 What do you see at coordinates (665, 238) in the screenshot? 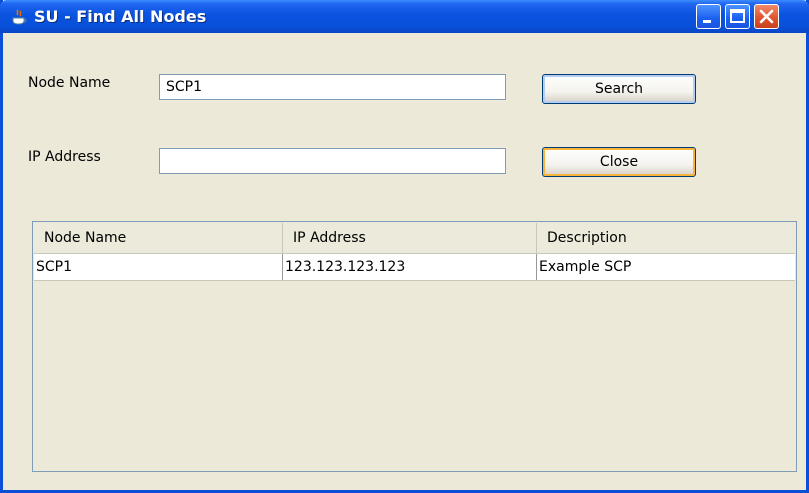
I see `column-header-description: Description` at bounding box center [665, 238].